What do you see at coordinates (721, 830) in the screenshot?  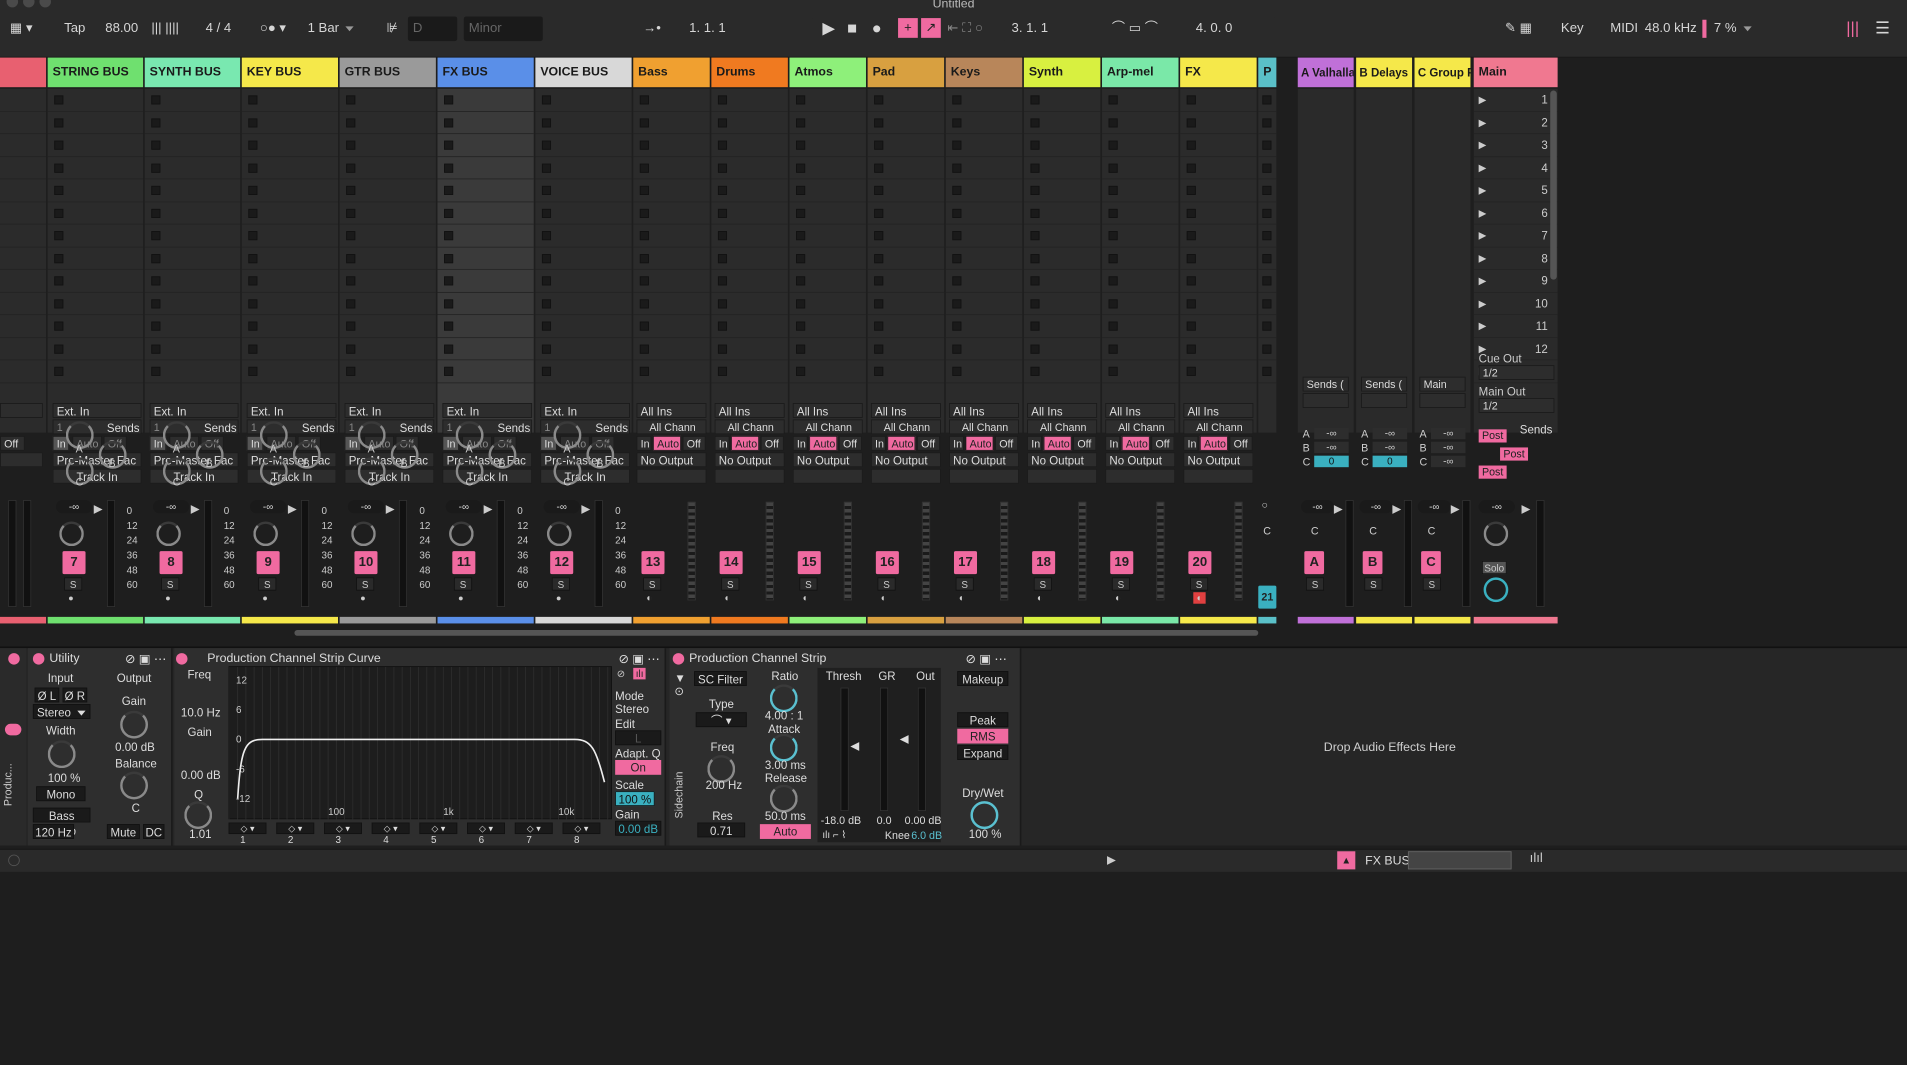 I see `res-value: 0.71` at bounding box center [721, 830].